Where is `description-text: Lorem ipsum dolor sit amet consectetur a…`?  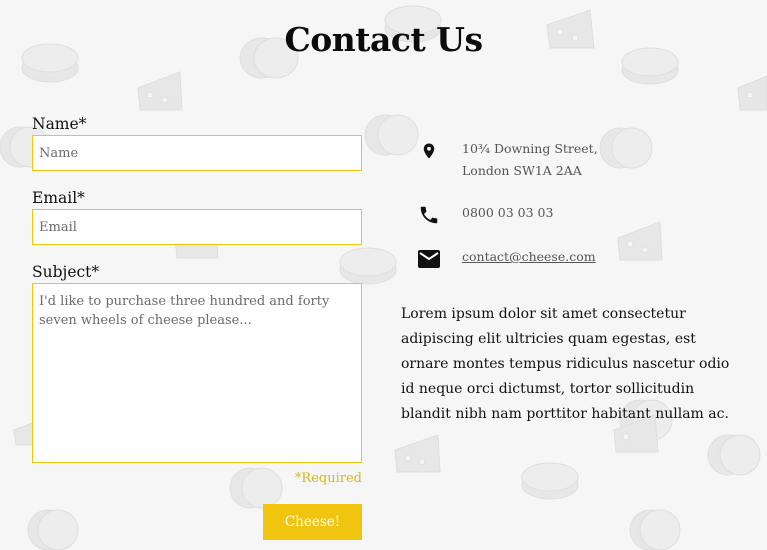
description-text: Lorem ipsum dolor sit amet consectetur a… is located at coordinates (565, 364).